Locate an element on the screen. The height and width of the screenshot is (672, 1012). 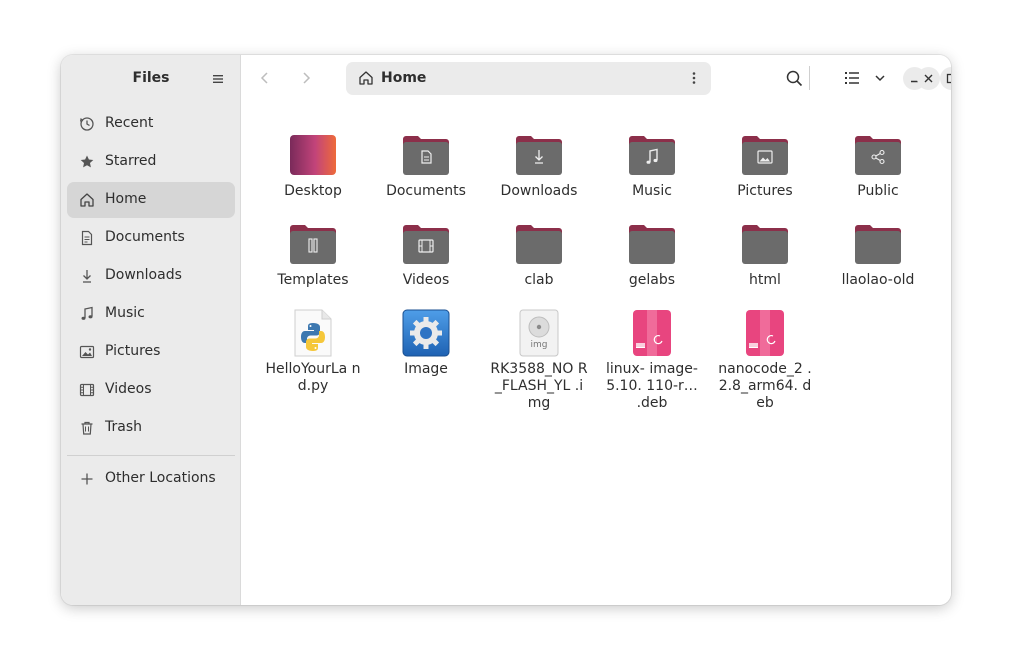
file-name: Videos is located at coordinates (426, 280).